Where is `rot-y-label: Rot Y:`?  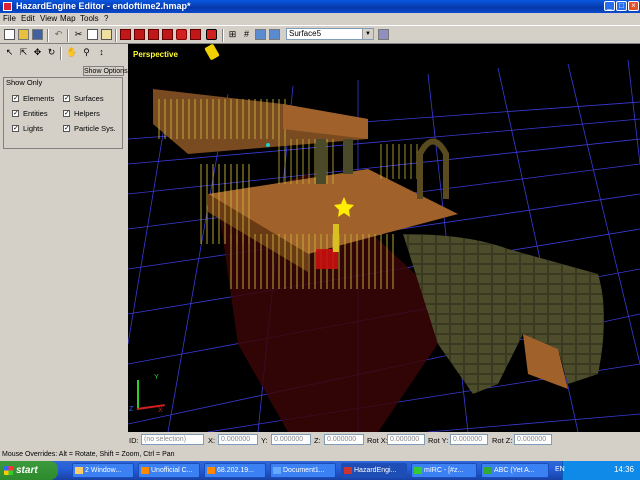 rot-y-label: Rot Y: is located at coordinates (438, 440).